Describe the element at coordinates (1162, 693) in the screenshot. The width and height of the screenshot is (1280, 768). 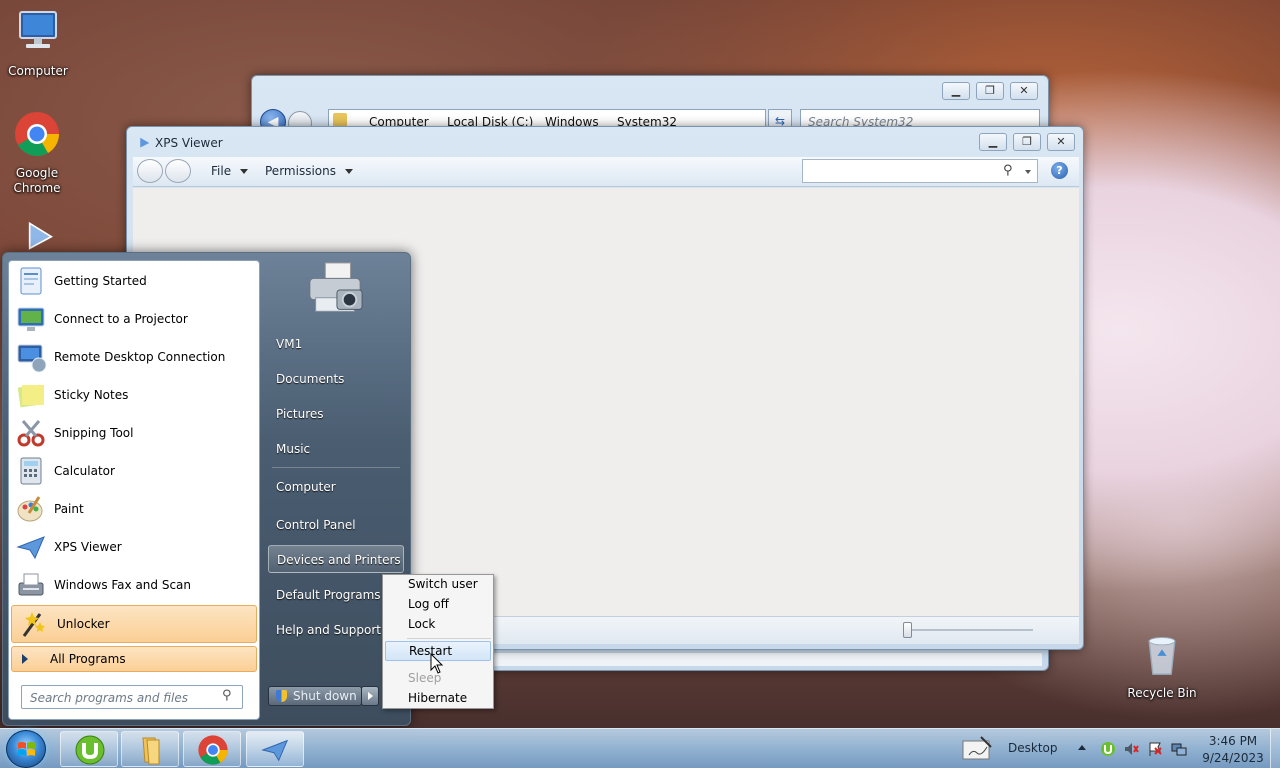
I see `desktop-icon-label: Recycle Bin` at that location.